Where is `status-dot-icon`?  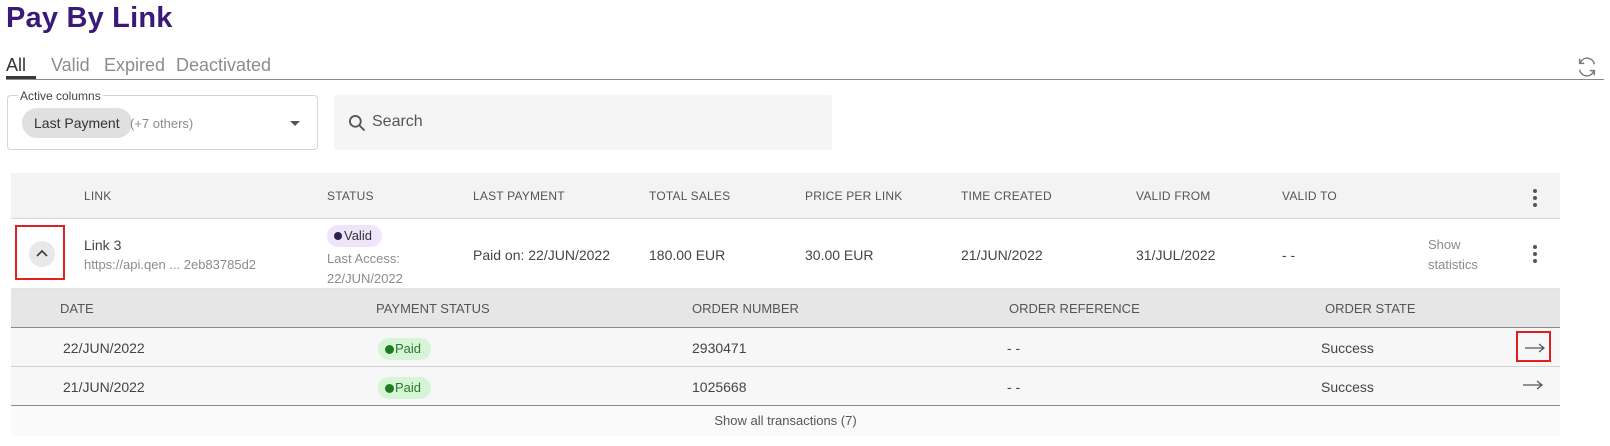
status-dot-icon is located at coordinates (338, 236).